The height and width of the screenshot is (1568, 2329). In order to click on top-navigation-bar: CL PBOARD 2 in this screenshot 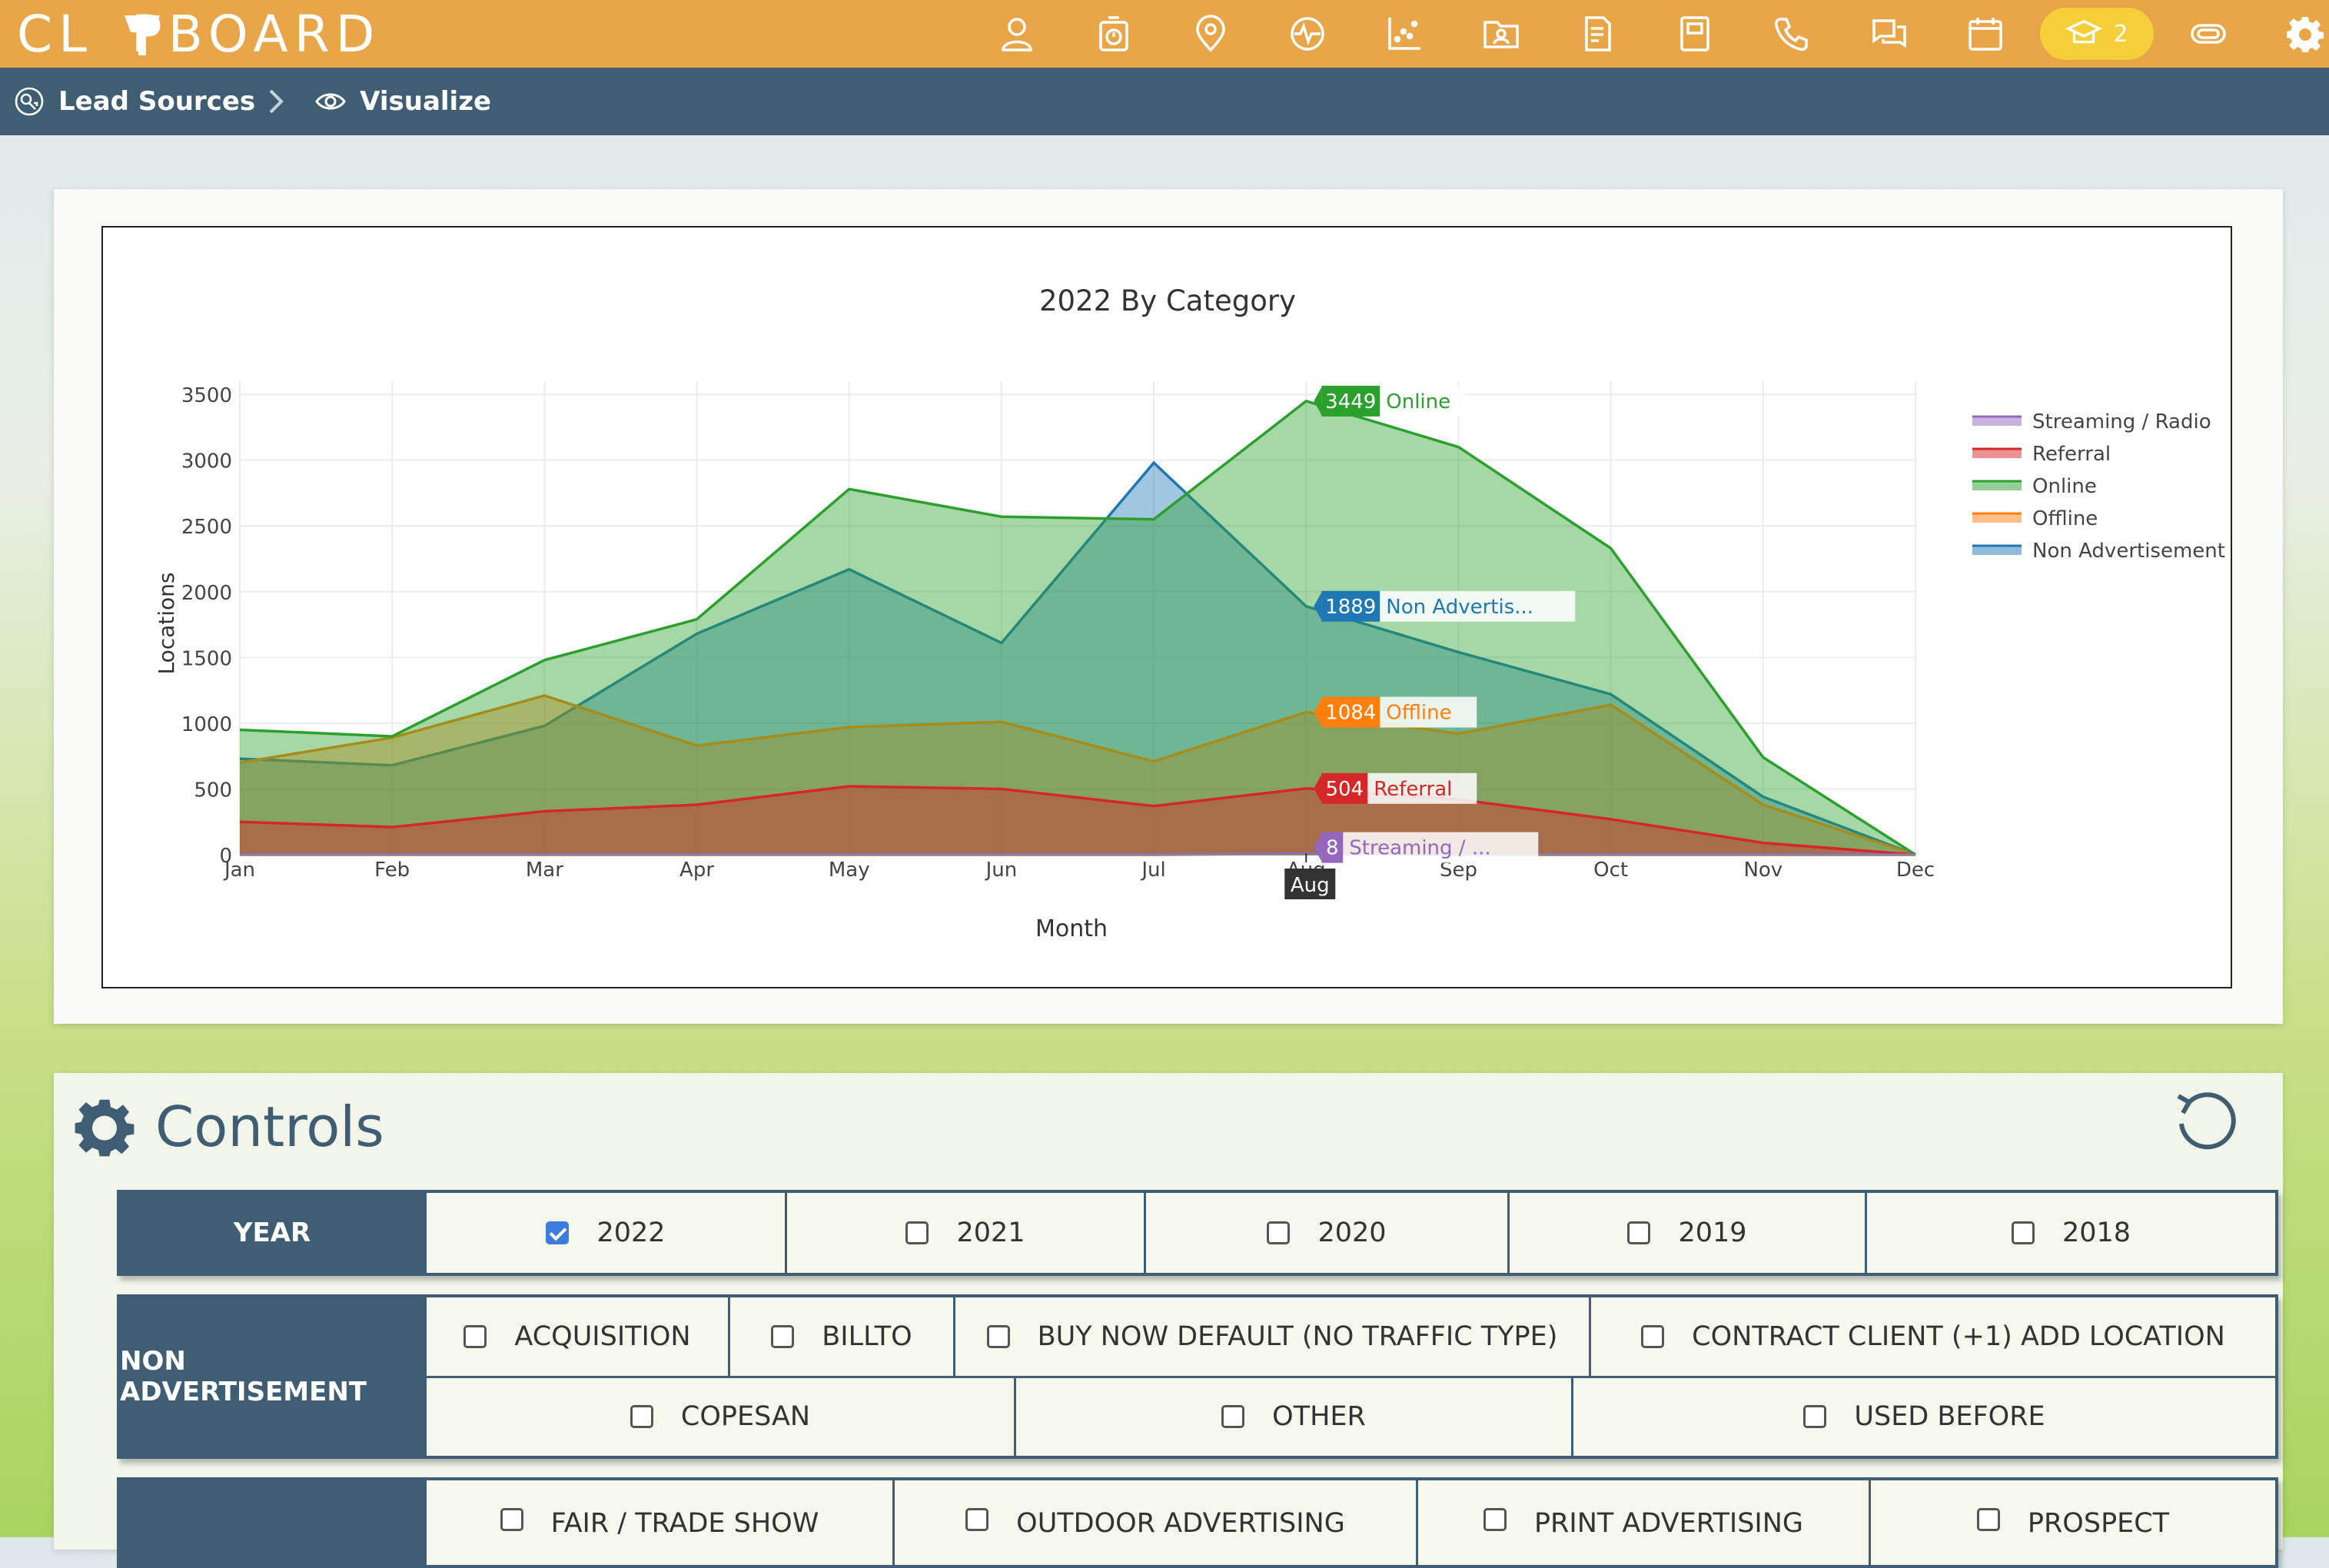, I will do `click(1164, 34)`.